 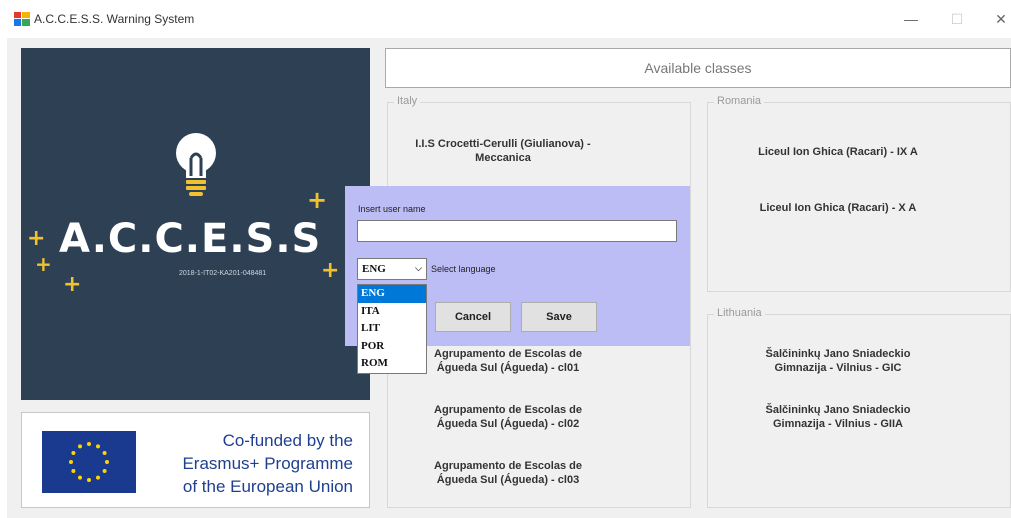 What do you see at coordinates (739, 101) in the screenshot?
I see `romania-legend: Romania` at bounding box center [739, 101].